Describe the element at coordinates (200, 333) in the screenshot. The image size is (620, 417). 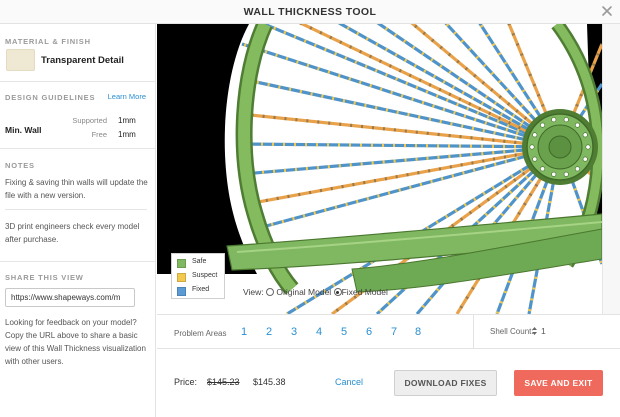
I see `problem-areas-label: Problem Areas` at that location.